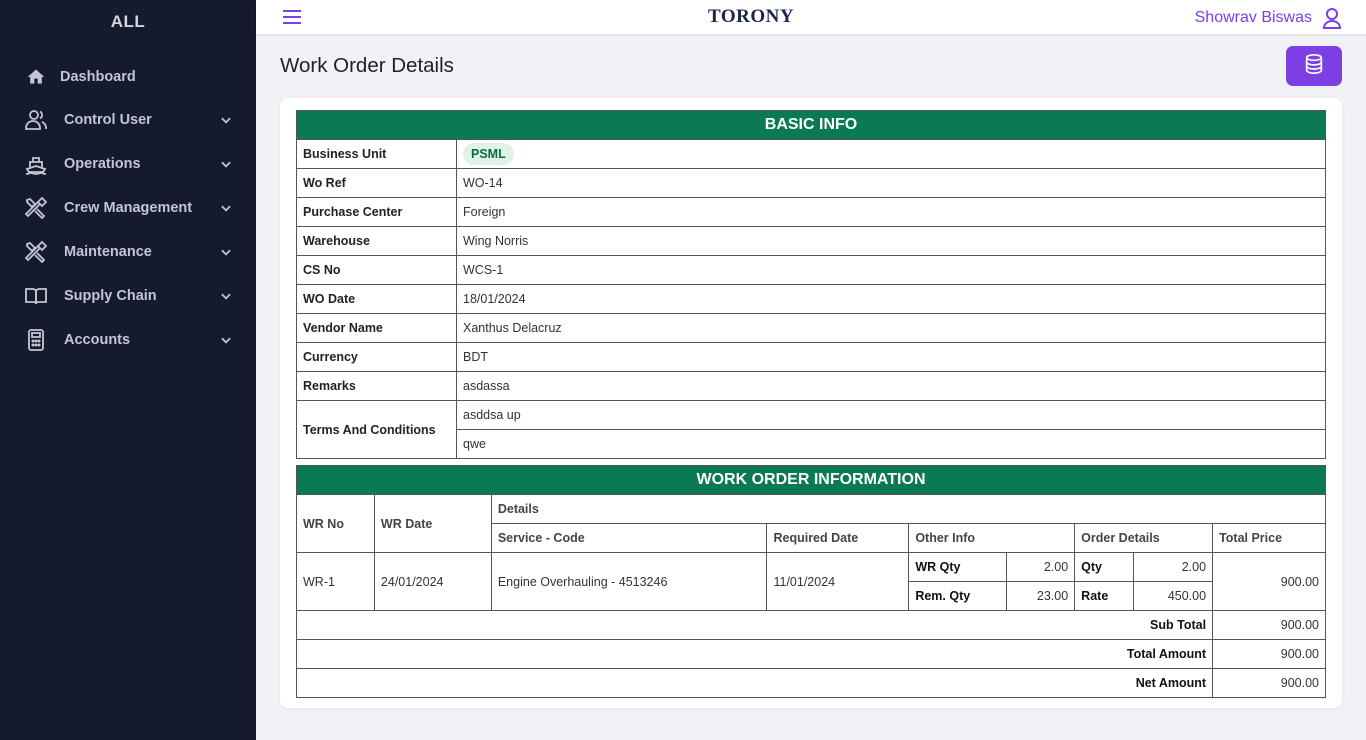 The width and height of the screenshot is (1366, 740). What do you see at coordinates (376, 212) in the screenshot?
I see `purchase-center-label: Purchase Center` at bounding box center [376, 212].